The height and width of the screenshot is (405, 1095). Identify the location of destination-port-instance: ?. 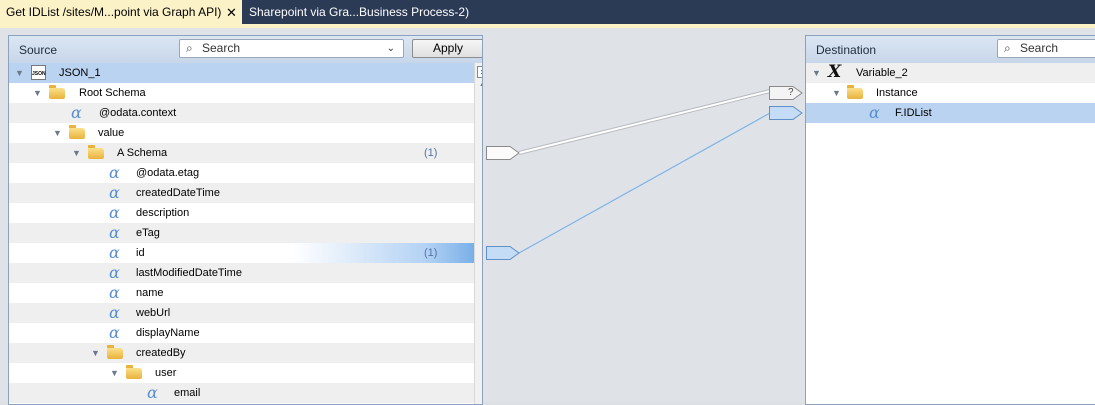
(786, 93).